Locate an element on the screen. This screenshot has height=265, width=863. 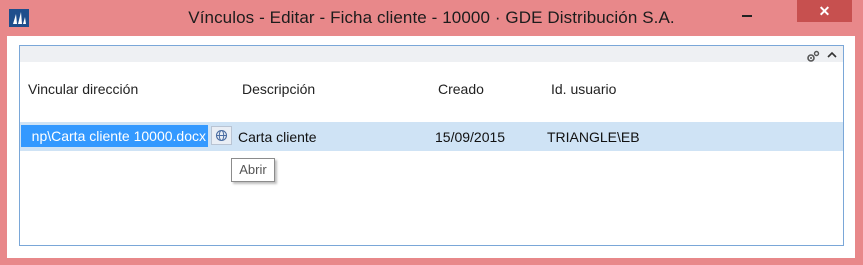
globe-icon is located at coordinates (221, 135).